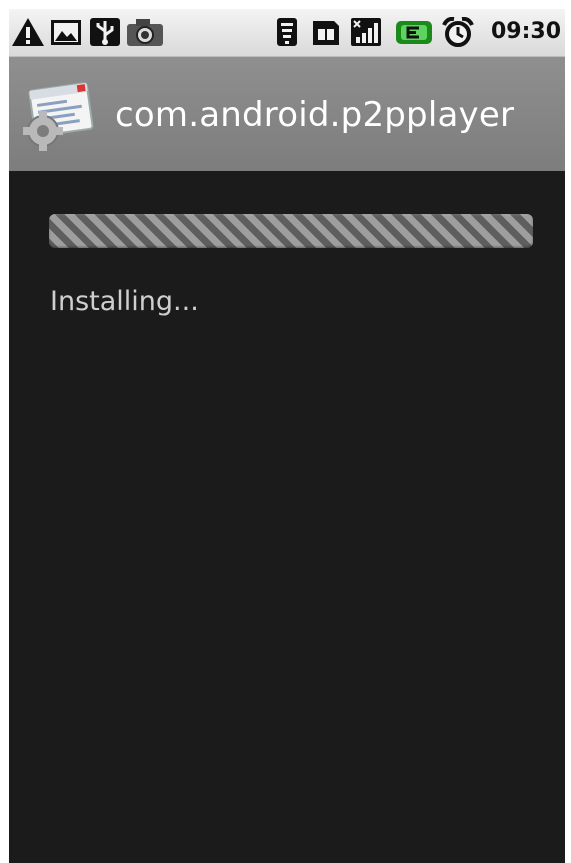 The width and height of the screenshot is (571, 863). I want to click on package-installer-icon, so click(58, 116).